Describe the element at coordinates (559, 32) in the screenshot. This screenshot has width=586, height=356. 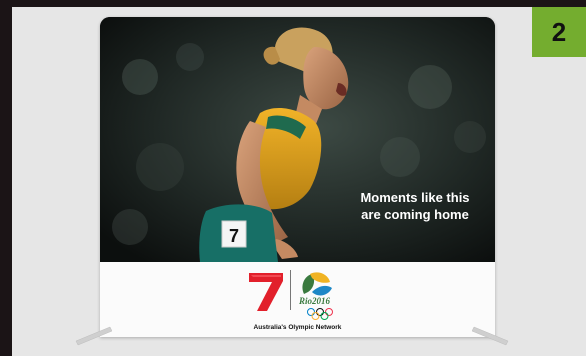
I see `step-number-badge: 2` at that location.